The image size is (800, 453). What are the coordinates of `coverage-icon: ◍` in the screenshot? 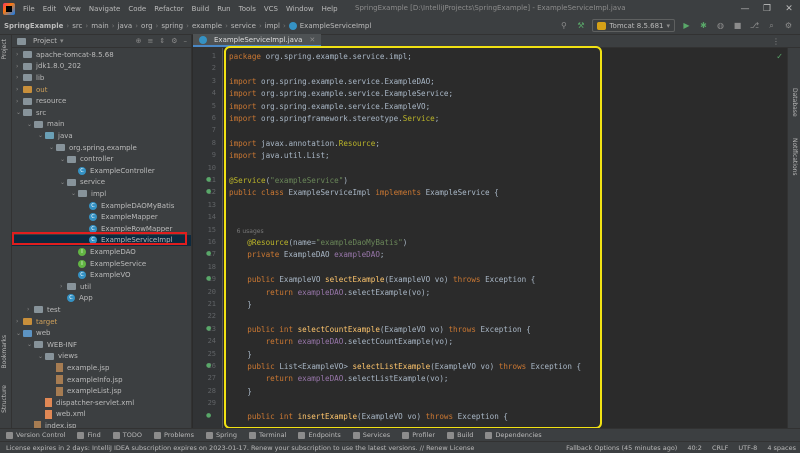 It's located at (720, 25).